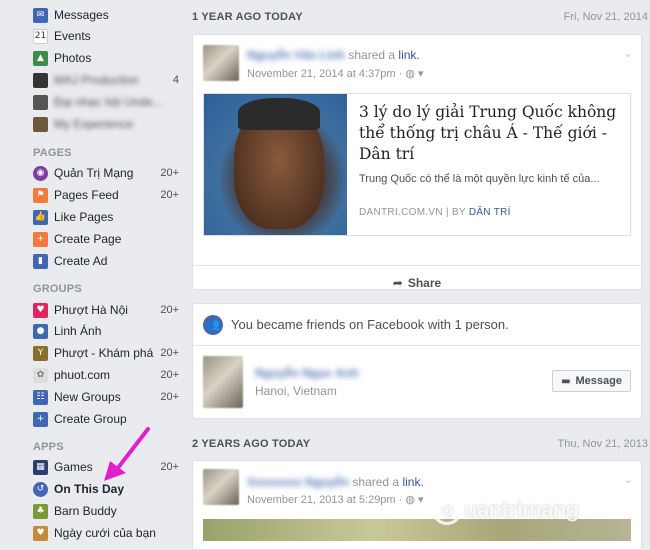 Image resolution: width=650 pixels, height=550 pixels. Describe the element at coordinates (401, 212) in the screenshot. I see `link-domain: DANTRI.COM.VN` at that location.